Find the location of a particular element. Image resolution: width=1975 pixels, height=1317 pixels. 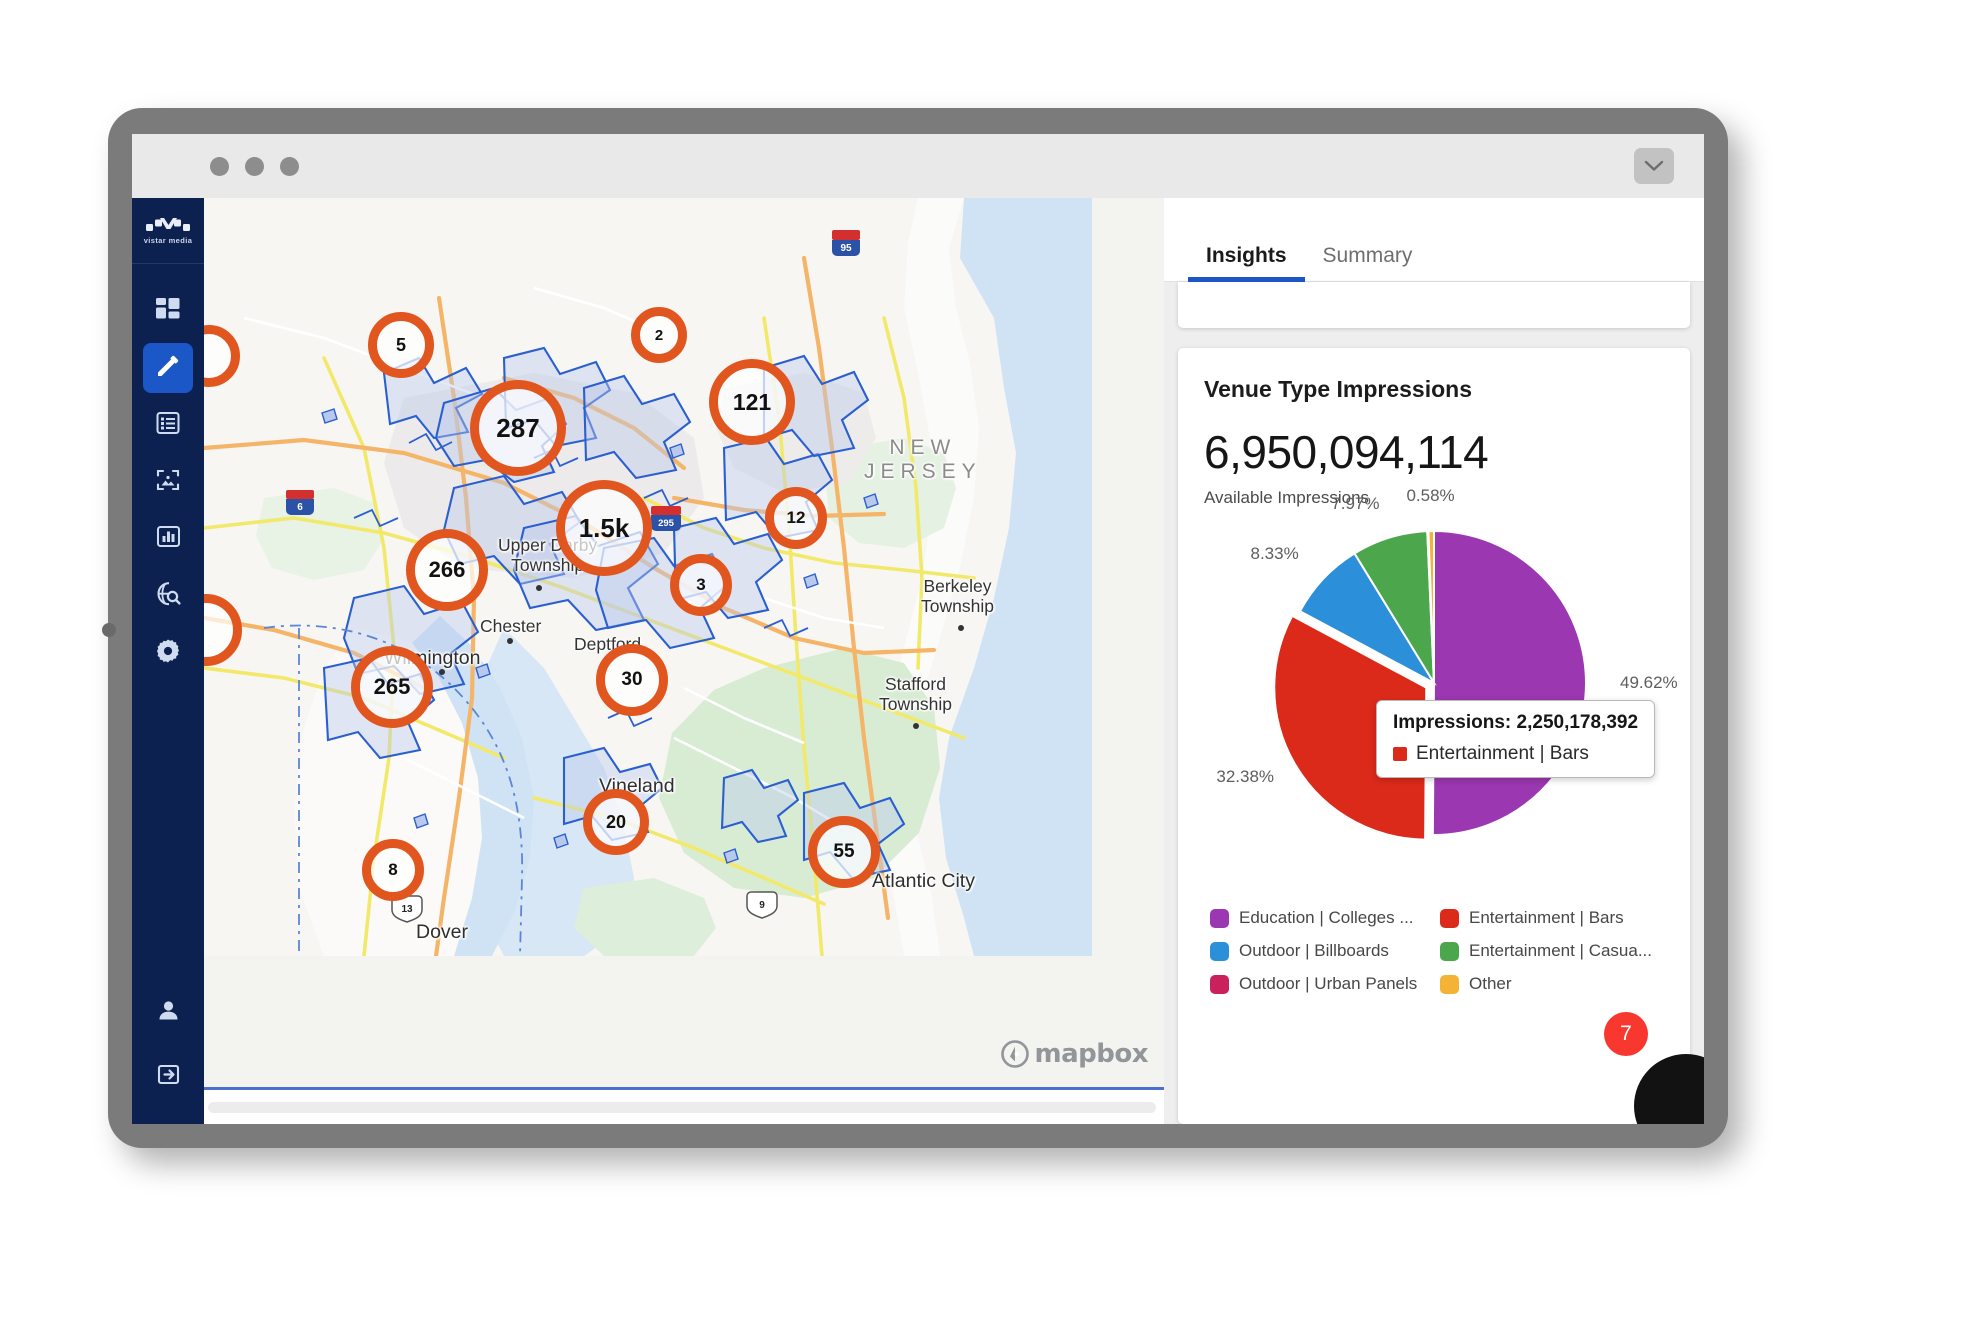

vistar-logo-mark is located at coordinates (168, 224).